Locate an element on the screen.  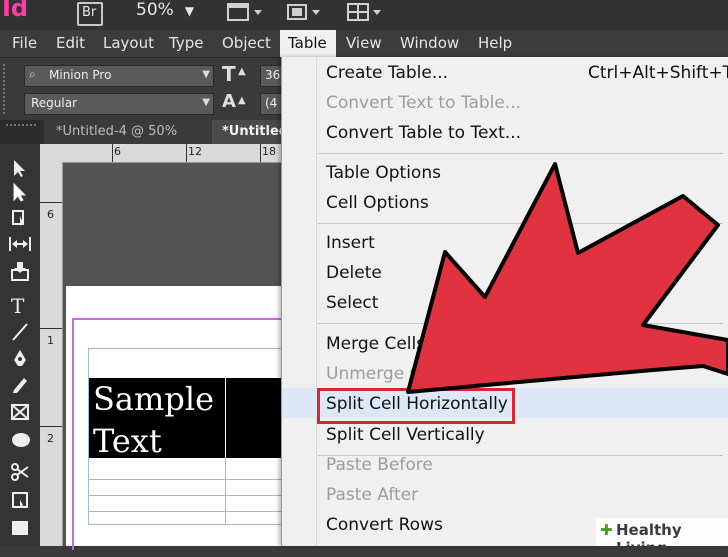
watermark-text: Healthy Living is located at coordinates (649, 539).